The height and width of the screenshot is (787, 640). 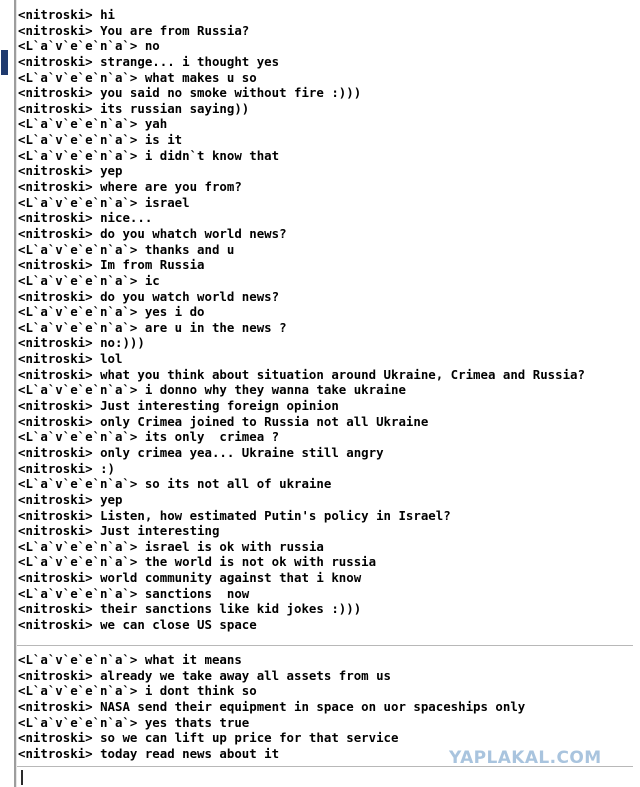 I want to click on message-text: yes thats true, so click(x=197, y=722).